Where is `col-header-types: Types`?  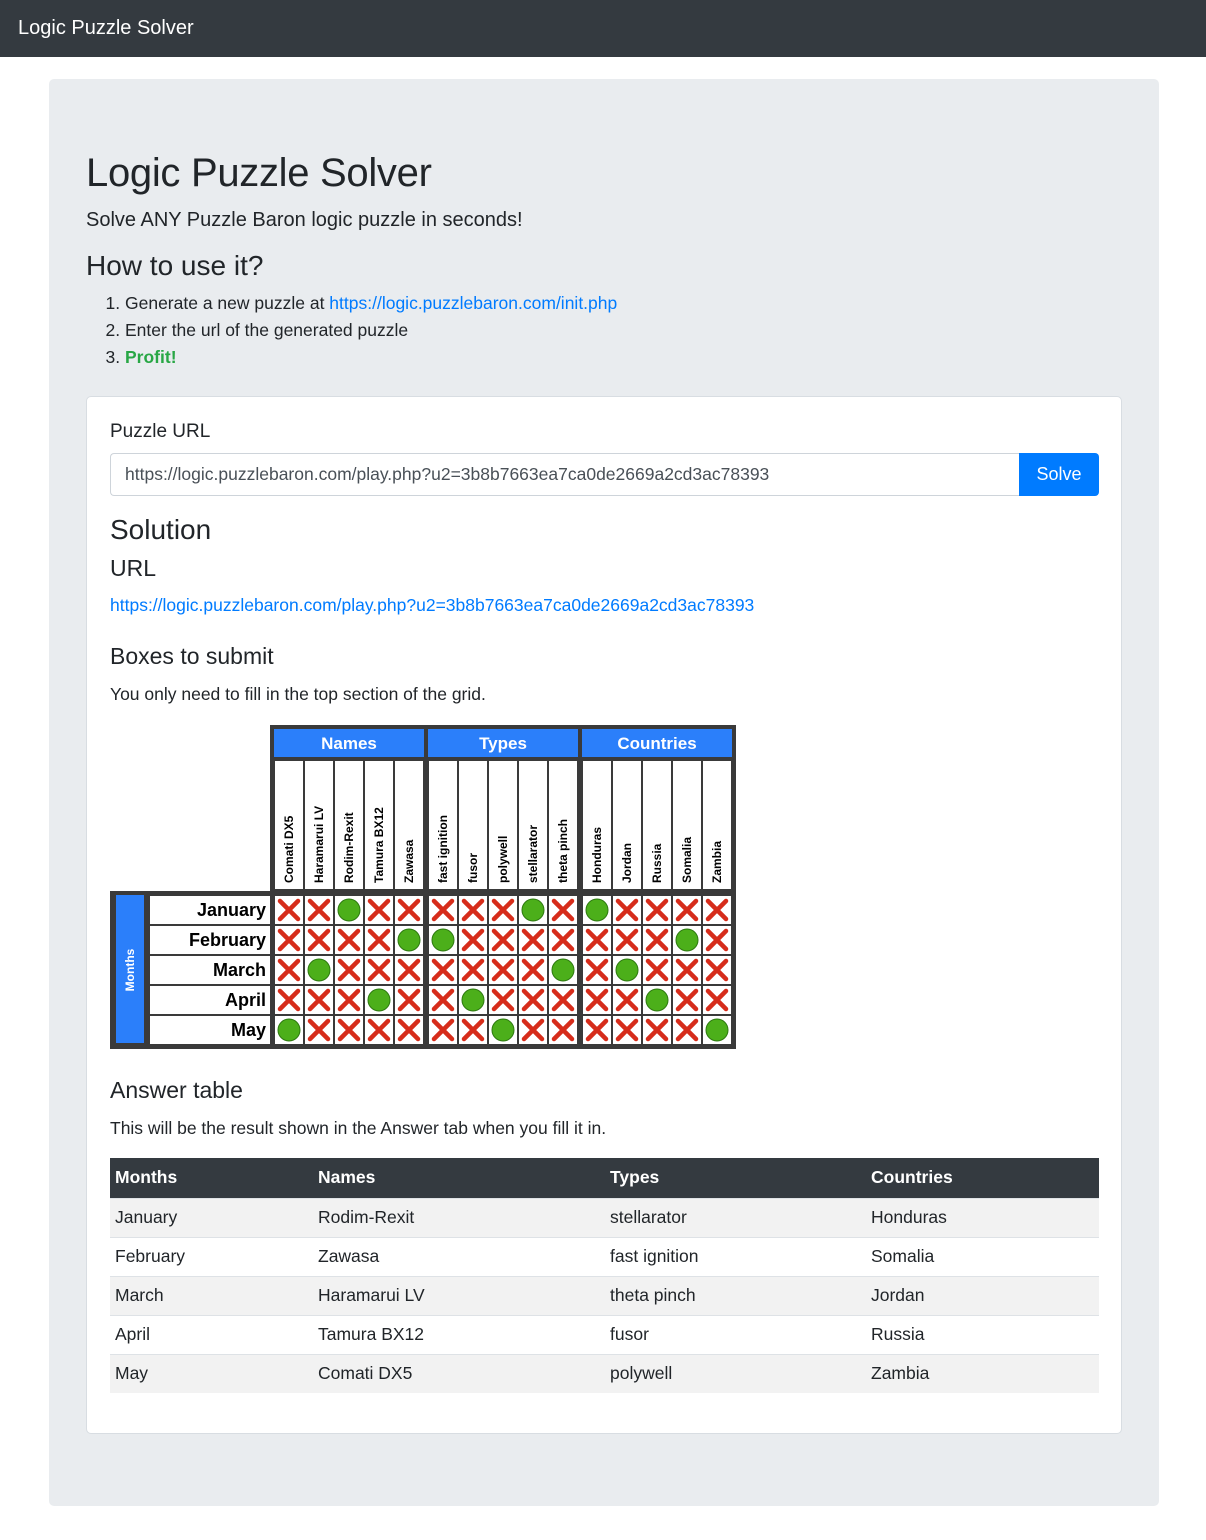 col-header-types: Types is located at coordinates (735, 1178).